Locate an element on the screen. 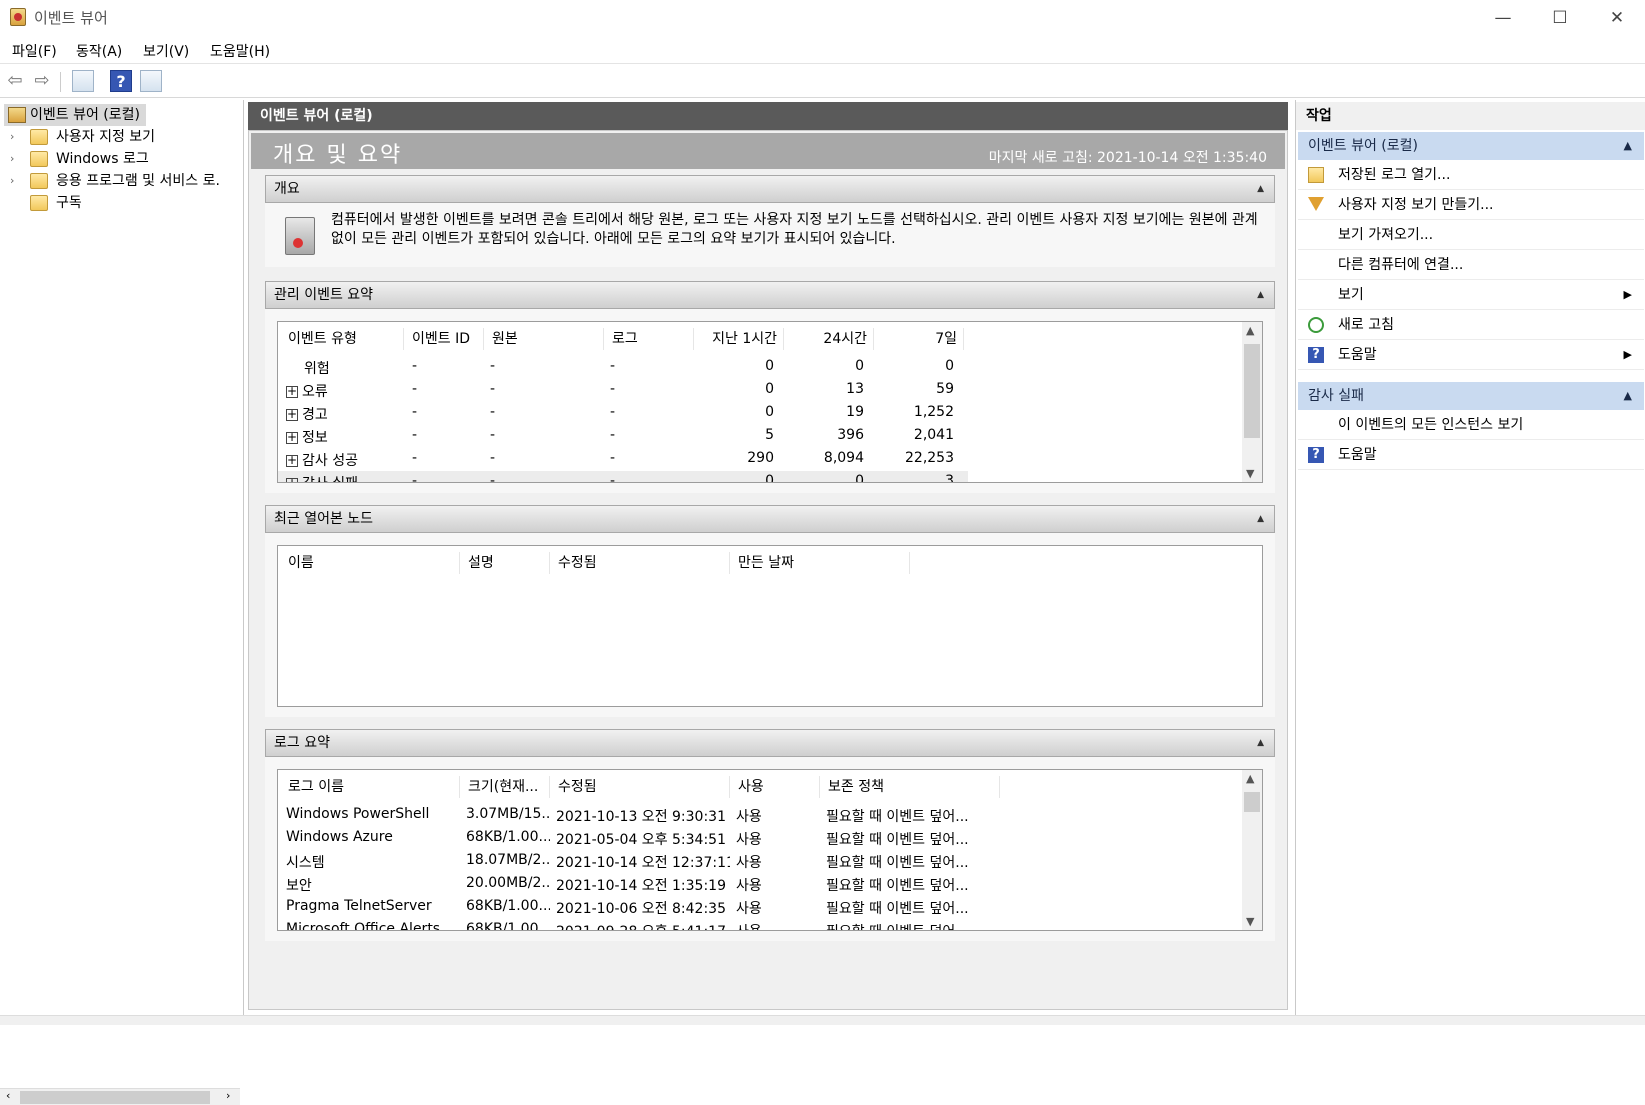 Image resolution: width=1645 pixels, height=1105 pixels. maximize-button: ☐ is located at coordinates (1560, 18).